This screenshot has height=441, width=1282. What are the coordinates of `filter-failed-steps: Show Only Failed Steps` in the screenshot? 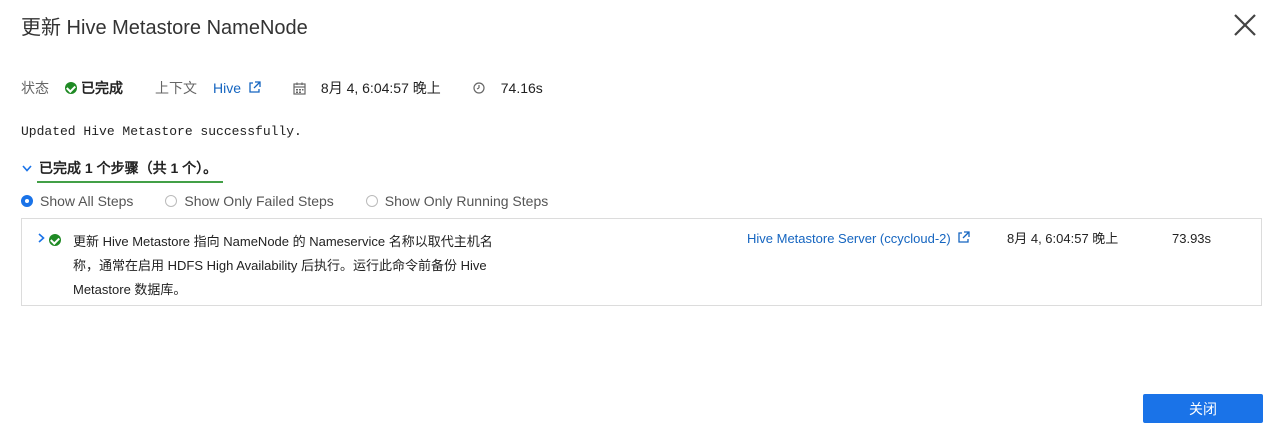 It's located at (249, 201).